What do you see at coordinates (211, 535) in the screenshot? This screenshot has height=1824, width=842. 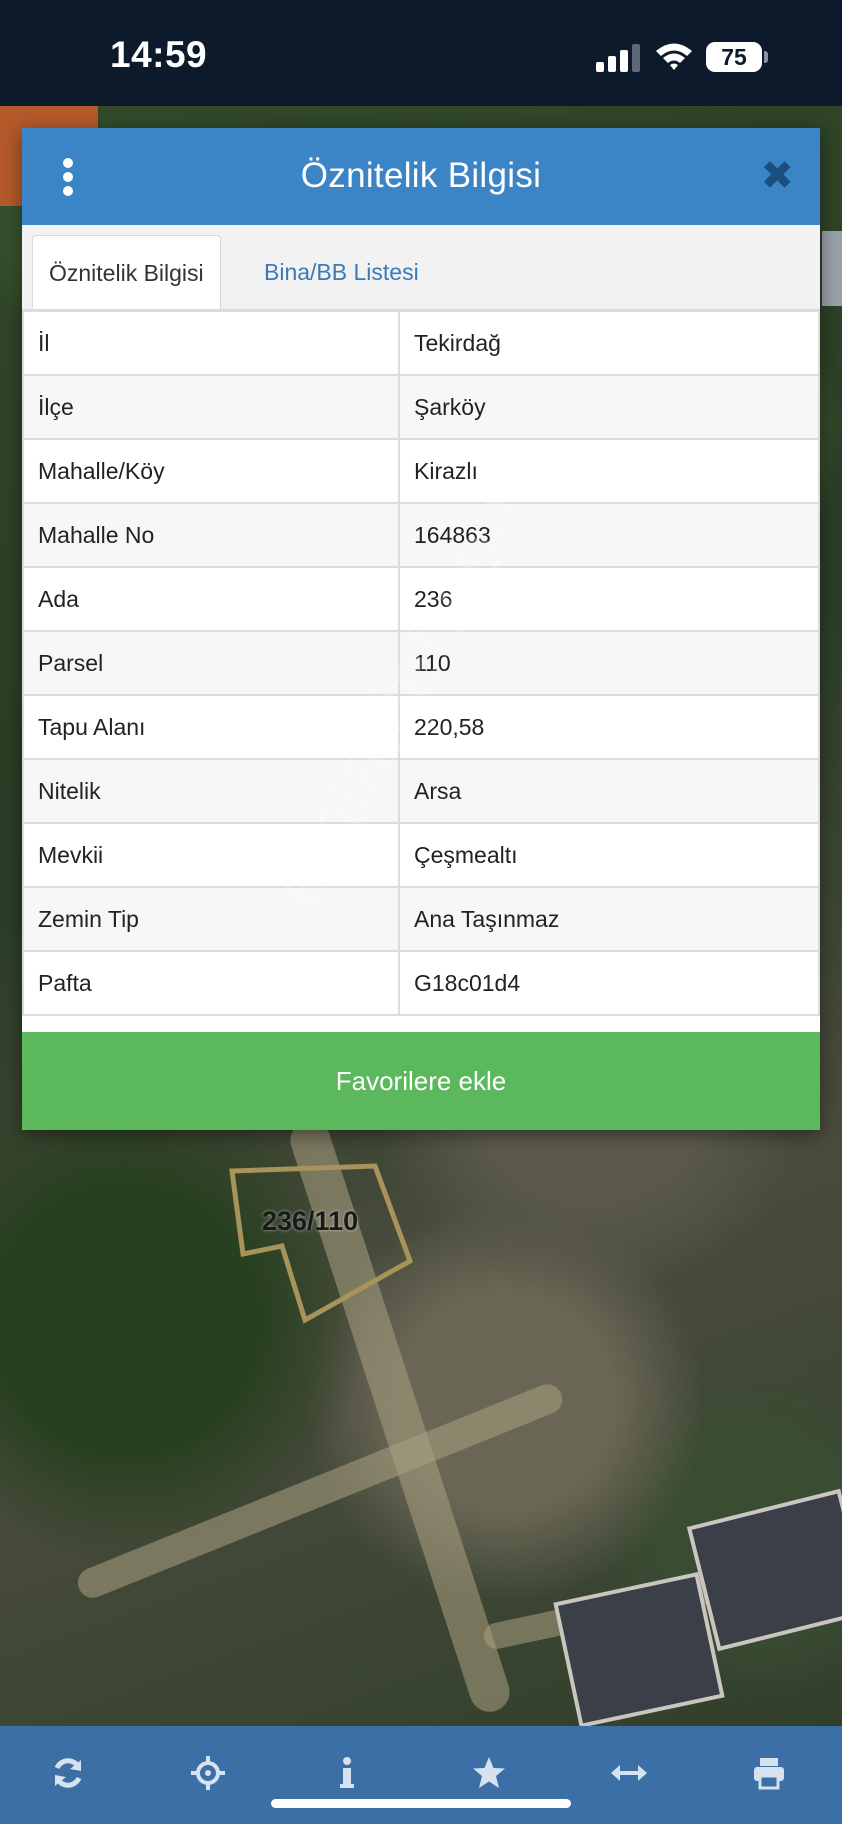 I see `attribute-key: Mahalle No` at bounding box center [211, 535].